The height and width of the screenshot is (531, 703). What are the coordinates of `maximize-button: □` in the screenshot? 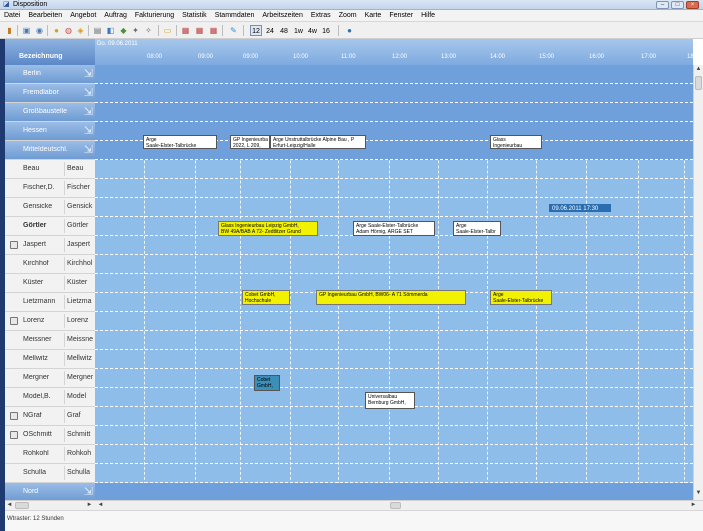 It's located at (677, 5).